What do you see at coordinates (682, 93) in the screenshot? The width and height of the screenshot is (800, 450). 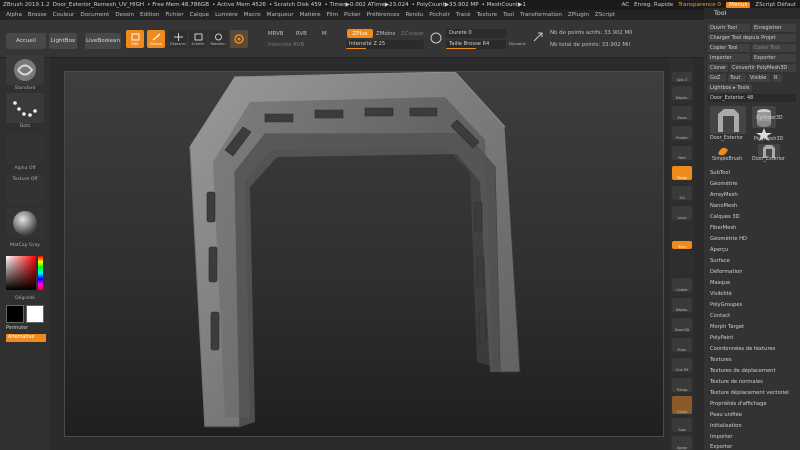 I see `scroll-button: Déplac.` at bounding box center [682, 93].